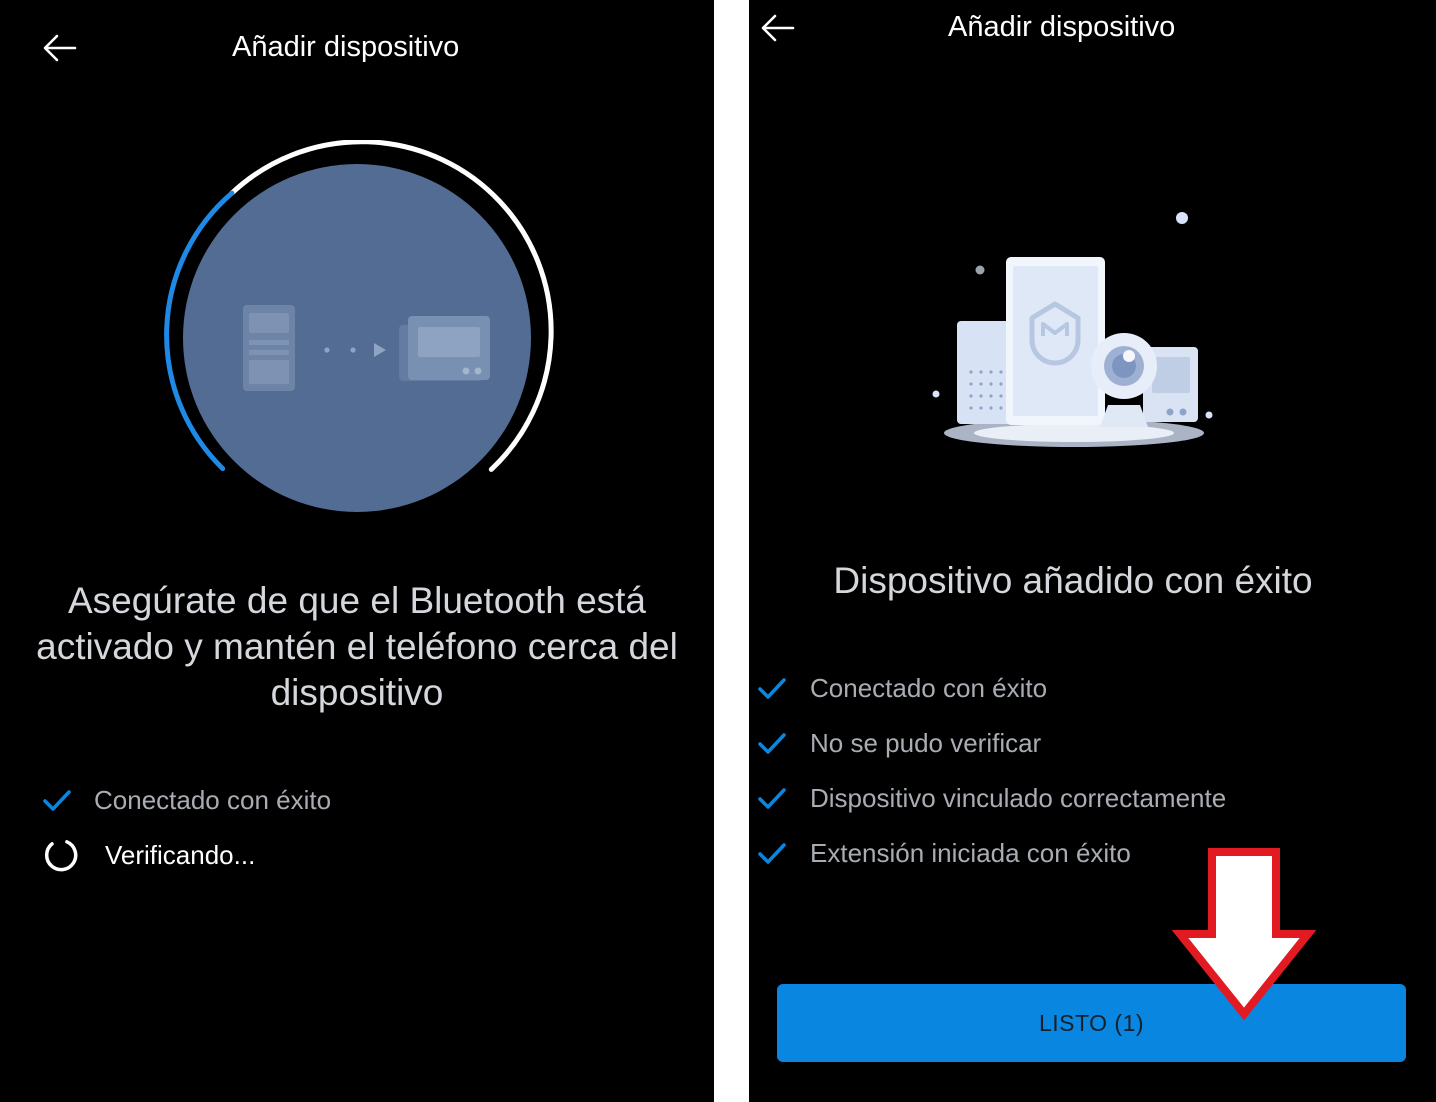 This screenshot has height=1102, width=1436. Describe the element at coordinates (1073, 580) in the screenshot. I see `success-headline: Dispositivo añadido con éxito` at that location.